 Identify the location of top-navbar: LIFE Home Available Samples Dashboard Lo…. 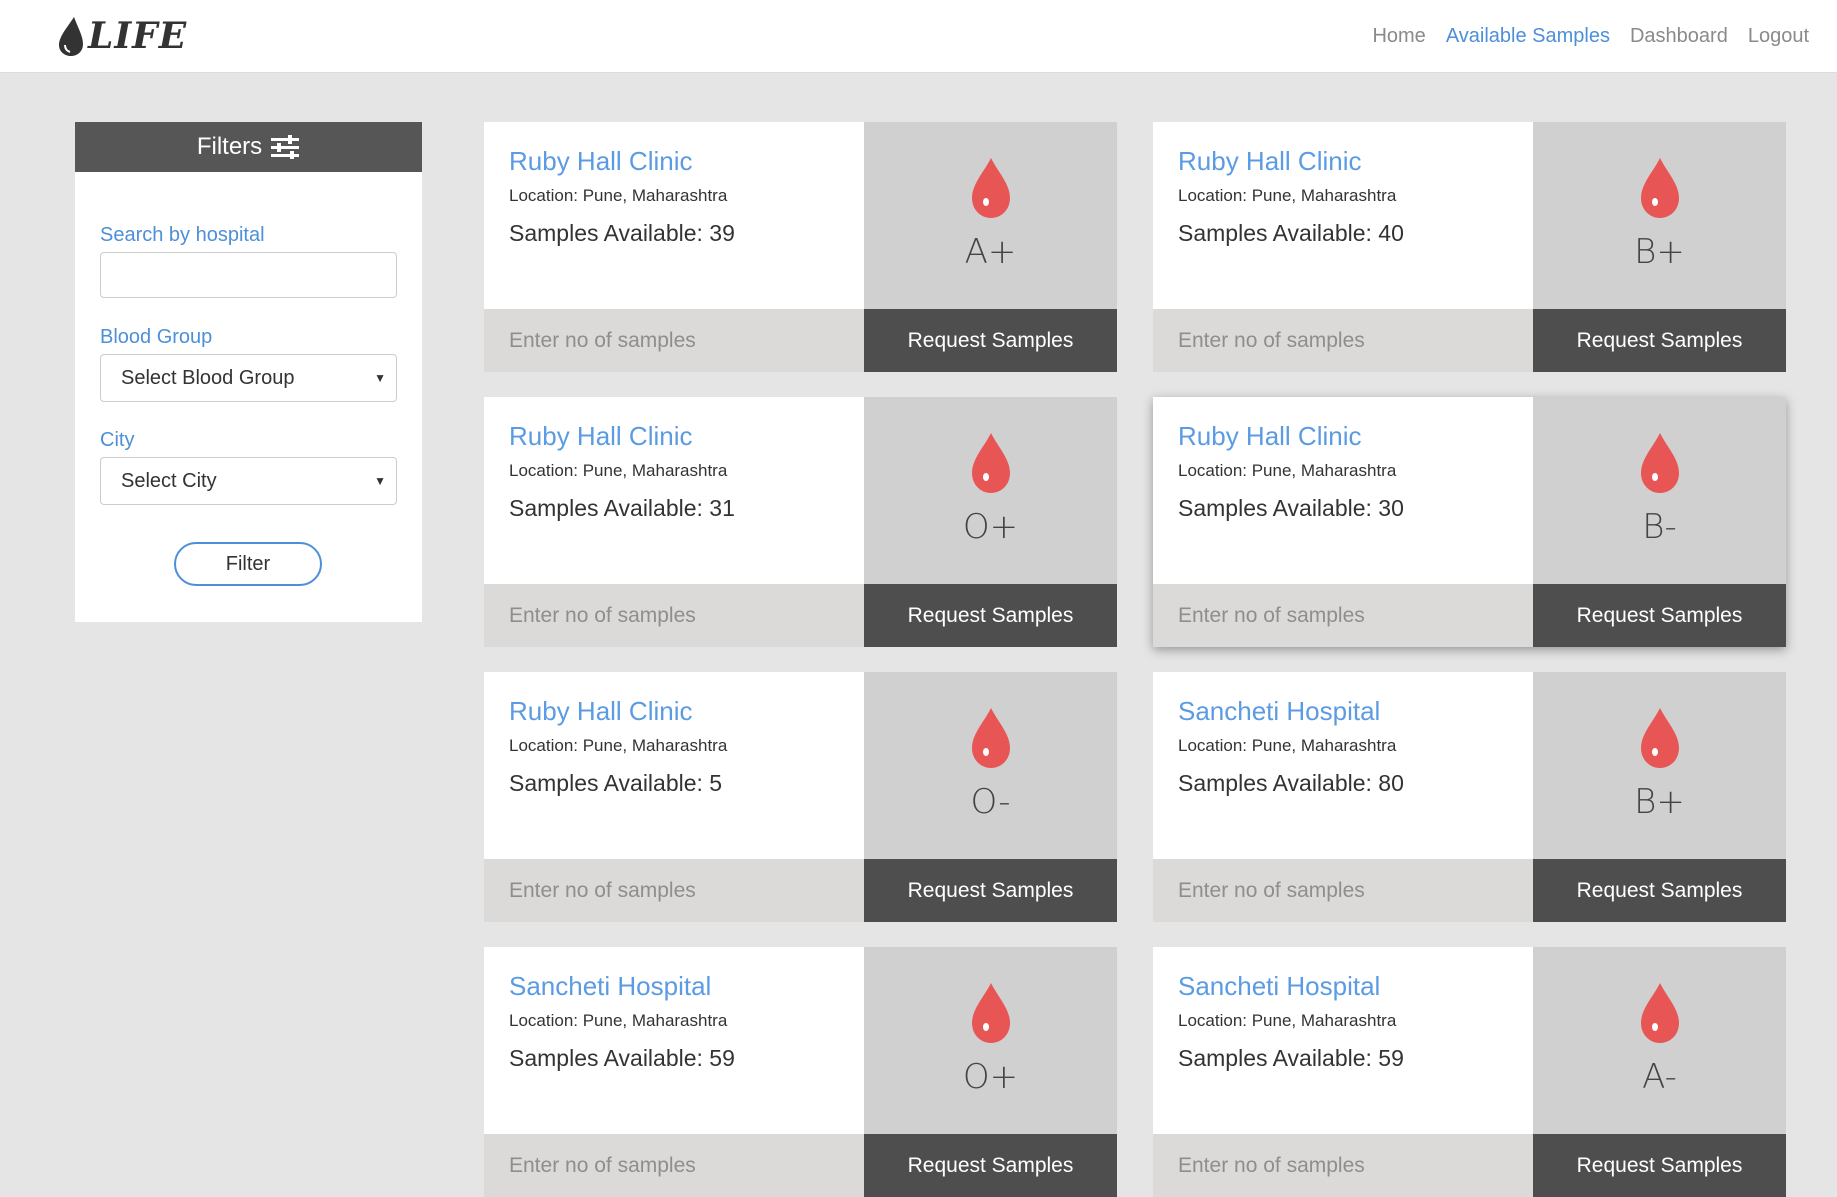
(918, 36).